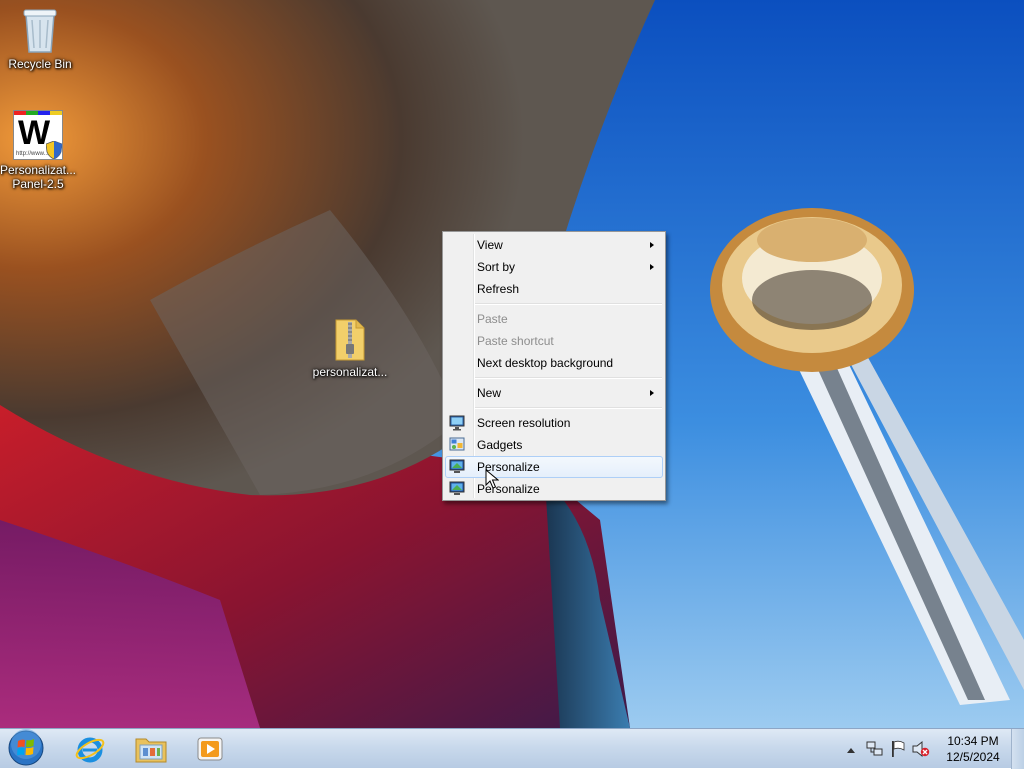 The image size is (1024, 769). I want to click on monitor-icon, so click(457, 423).